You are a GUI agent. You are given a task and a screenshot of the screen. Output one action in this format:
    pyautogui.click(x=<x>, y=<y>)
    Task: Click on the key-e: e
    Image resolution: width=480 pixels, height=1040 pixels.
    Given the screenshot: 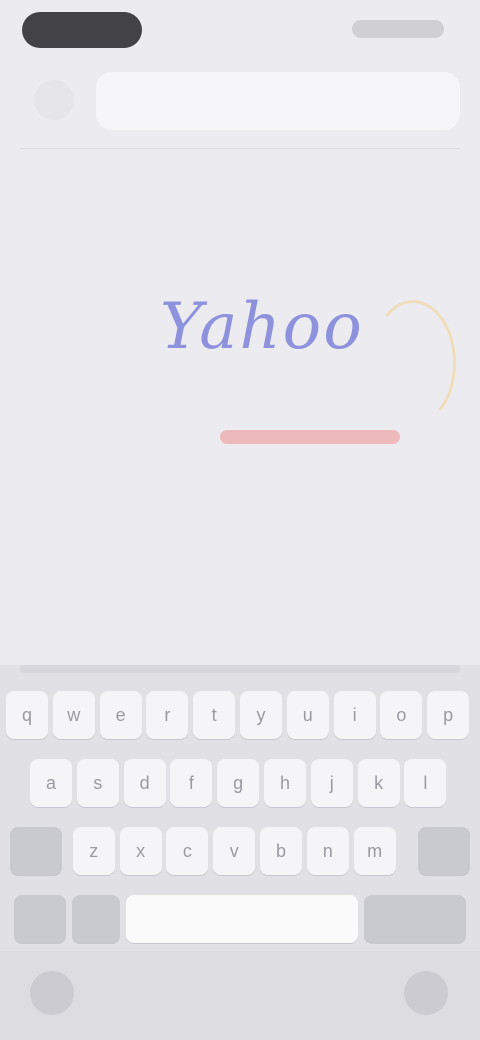 What is the action you would take?
    pyautogui.click(x=120, y=715)
    